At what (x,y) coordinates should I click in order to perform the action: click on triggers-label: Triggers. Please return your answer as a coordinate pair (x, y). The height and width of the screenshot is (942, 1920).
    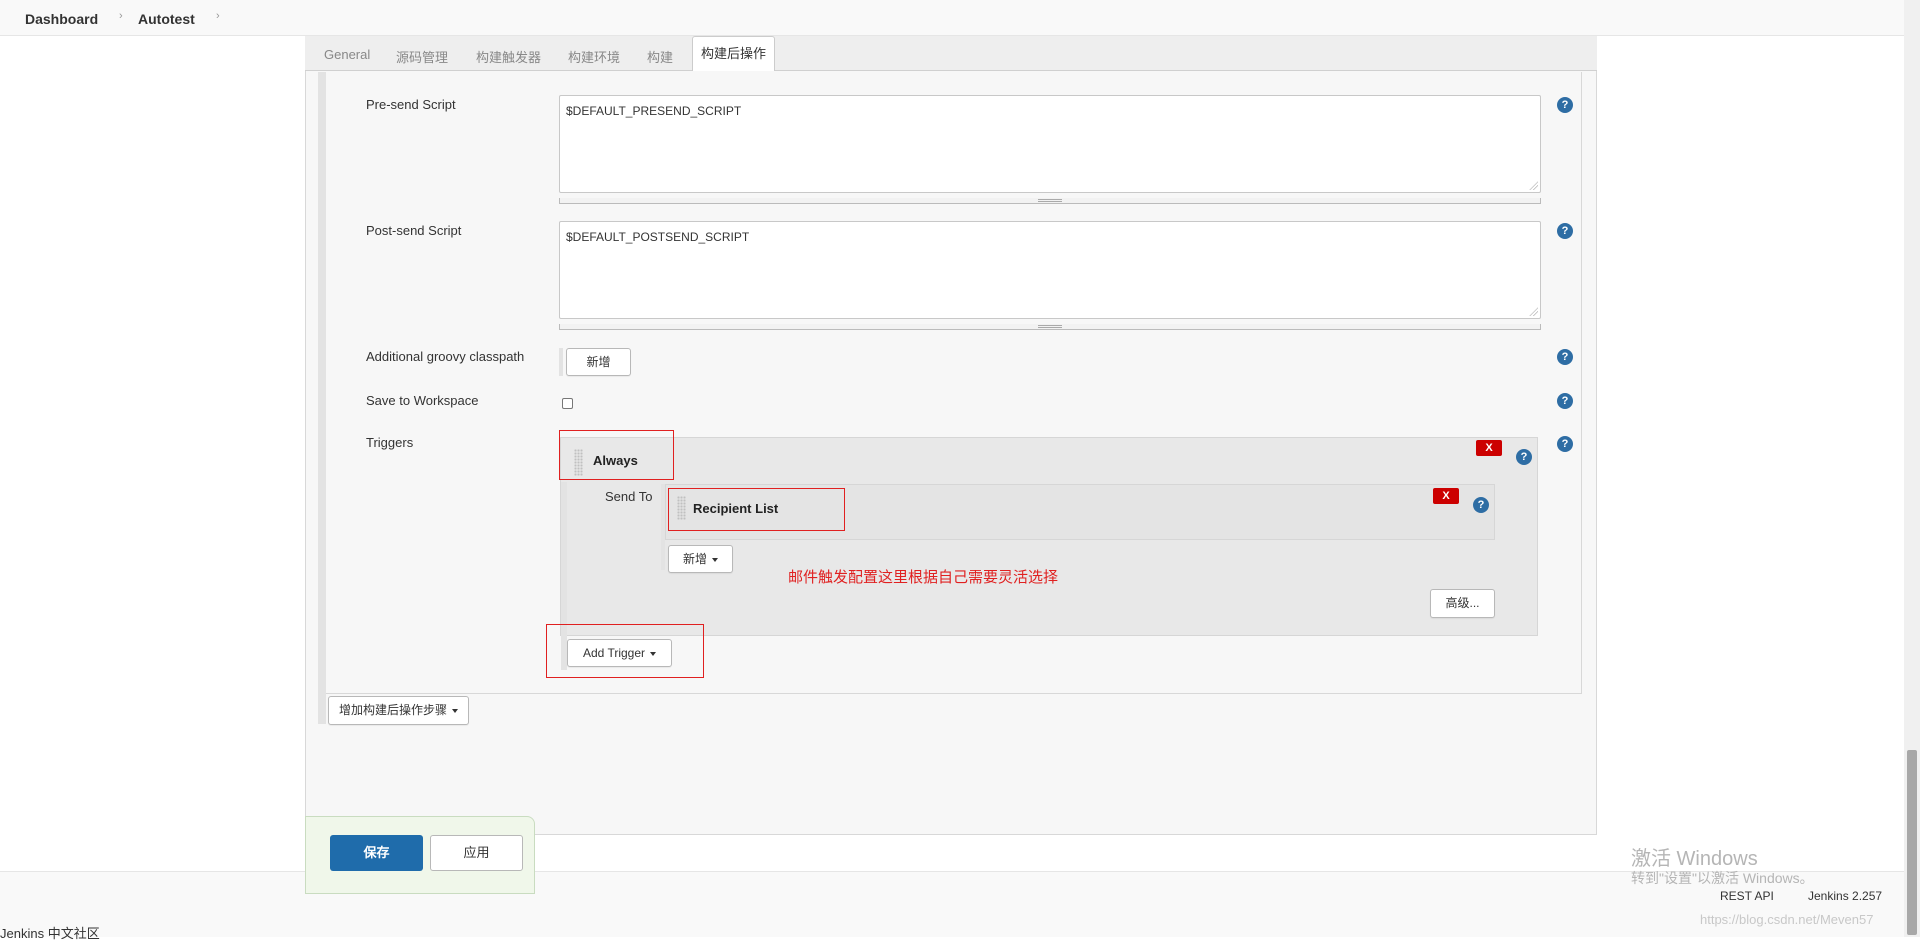
    Looking at the image, I should click on (390, 442).